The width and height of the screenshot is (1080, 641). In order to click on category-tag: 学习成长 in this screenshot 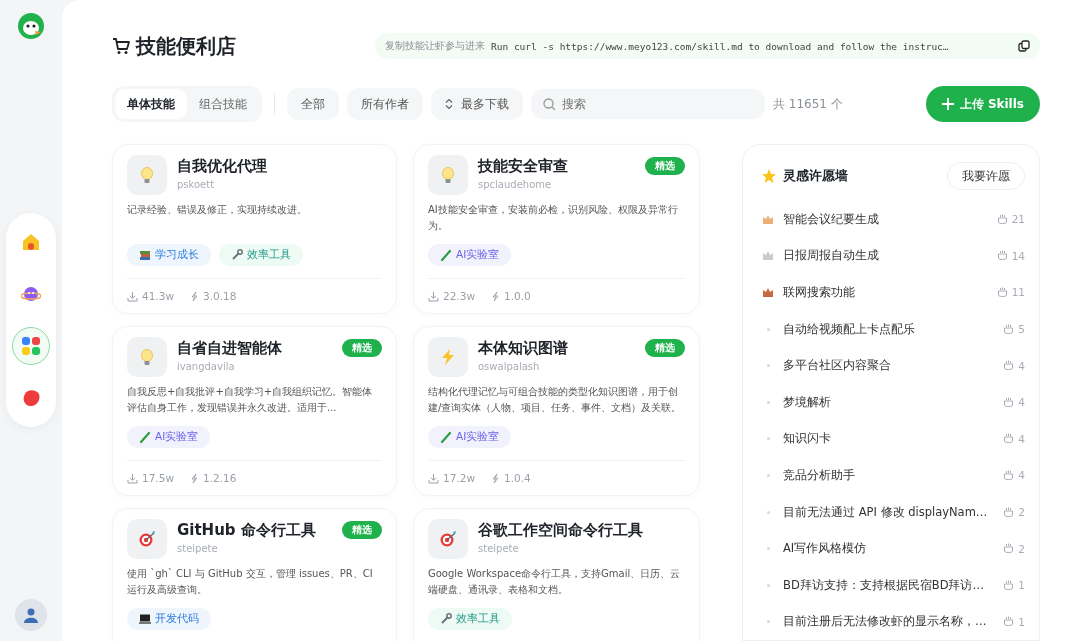, I will do `click(169, 255)`.